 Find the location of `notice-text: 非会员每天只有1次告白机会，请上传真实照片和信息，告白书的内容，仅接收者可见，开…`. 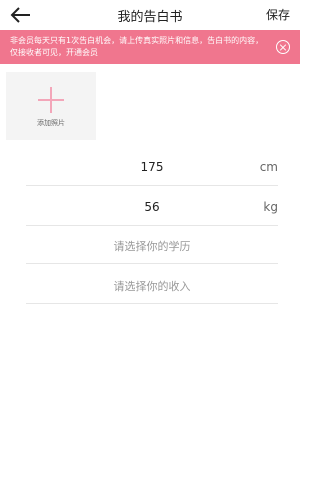

notice-text: 非会员每天只有1次告白机会，请上传真实照片和信息，告白书的内容，仅接收者可见，开… is located at coordinates (137, 46).